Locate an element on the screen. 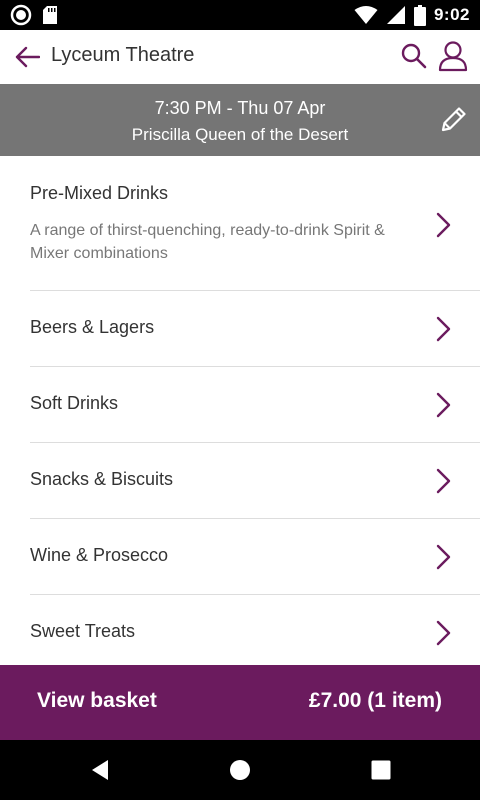 The height and width of the screenshot is (800, 480). category-item-soft-drinks: Soft Drinks is located at coordinates (255, 405).